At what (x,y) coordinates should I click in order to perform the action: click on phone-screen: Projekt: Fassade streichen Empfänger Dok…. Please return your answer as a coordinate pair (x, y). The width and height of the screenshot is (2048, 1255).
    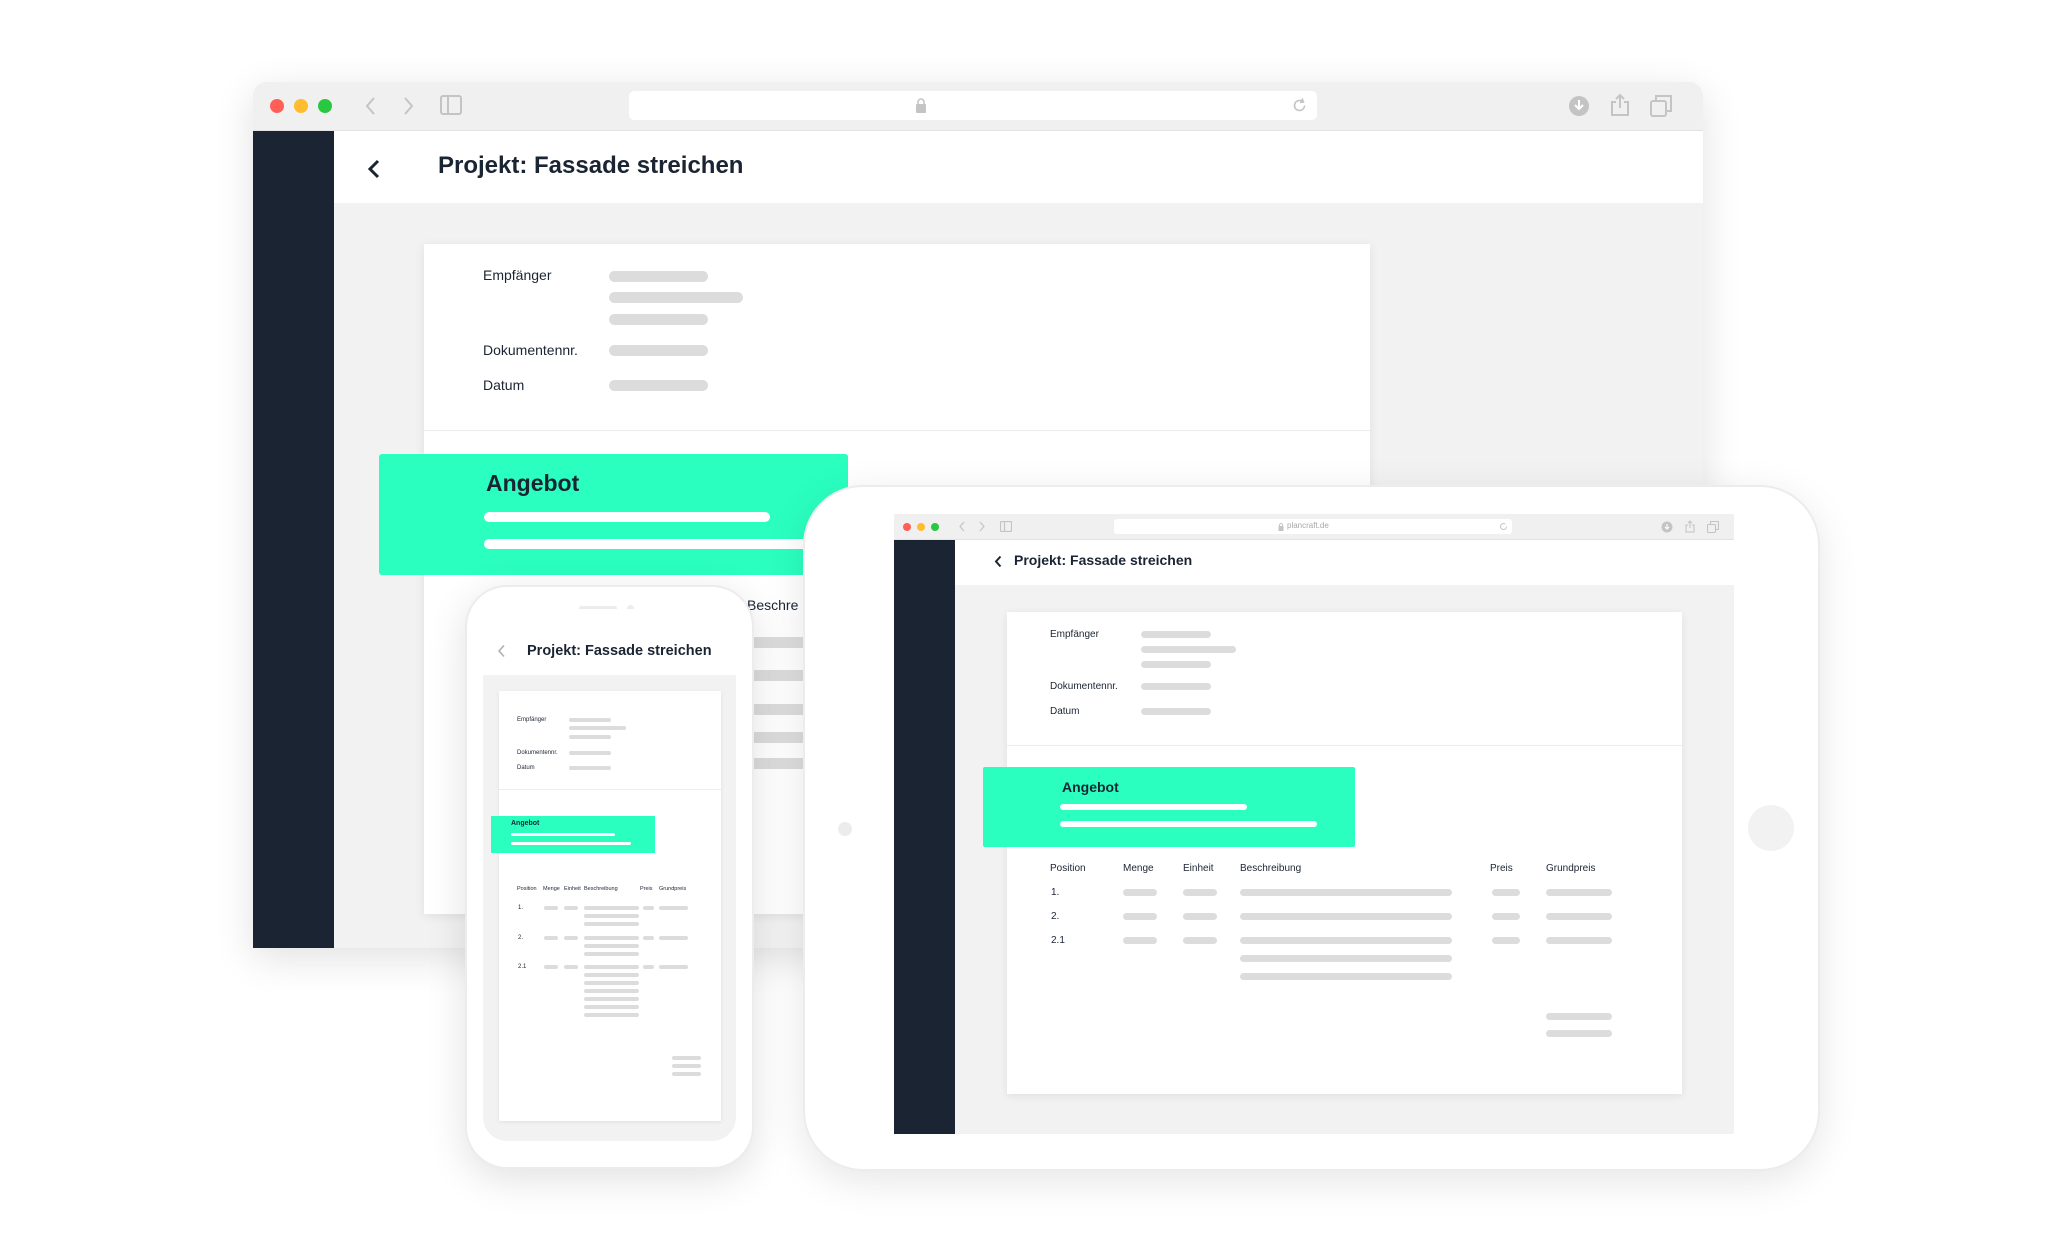
    Looking at the image, I should click on (609, 875).